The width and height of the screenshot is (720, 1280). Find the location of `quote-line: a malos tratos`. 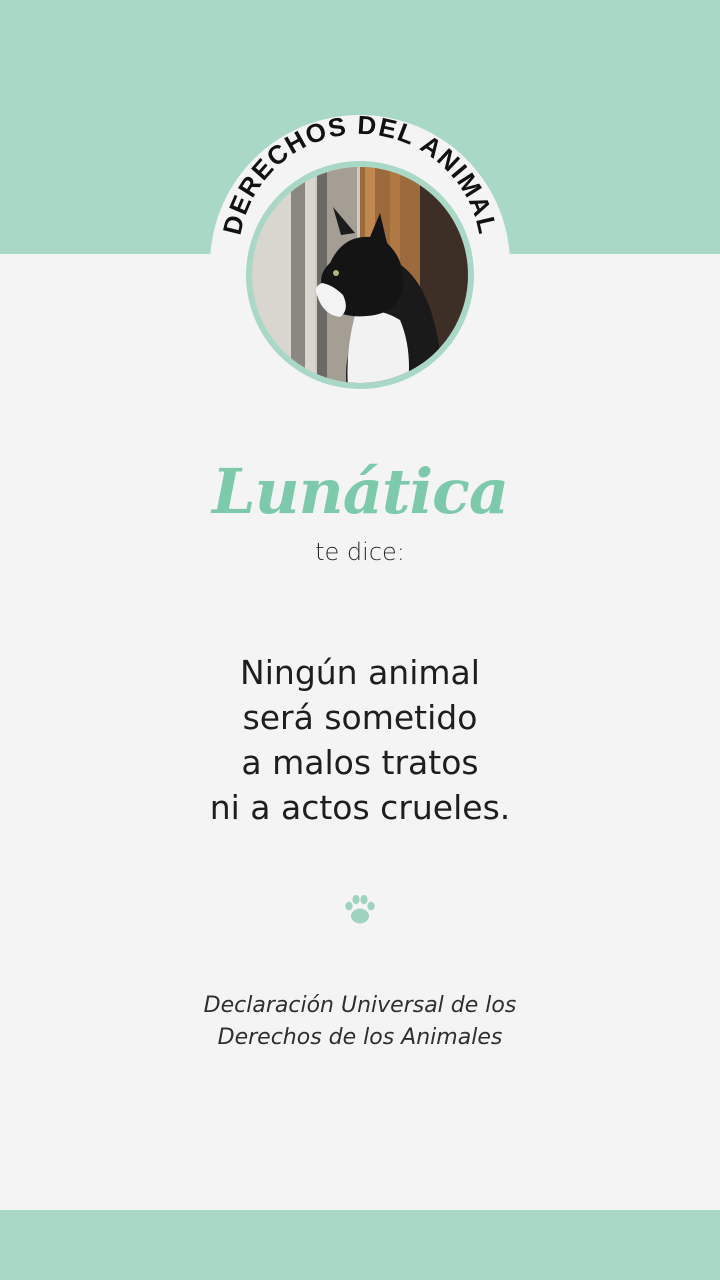

quote-line: a malos tratos is located at coordinates (360, 762).